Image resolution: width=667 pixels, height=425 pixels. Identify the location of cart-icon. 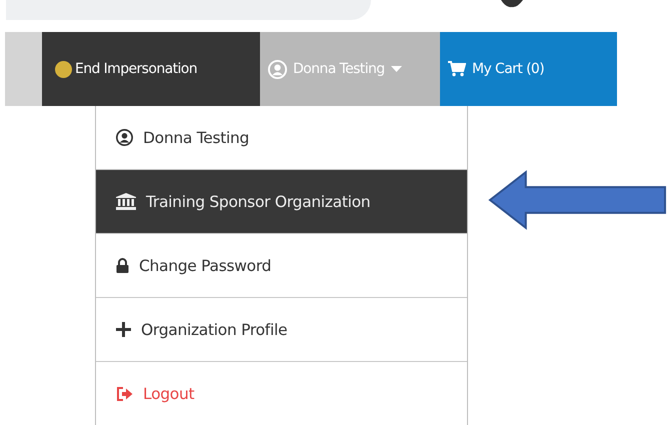
(457, 69).